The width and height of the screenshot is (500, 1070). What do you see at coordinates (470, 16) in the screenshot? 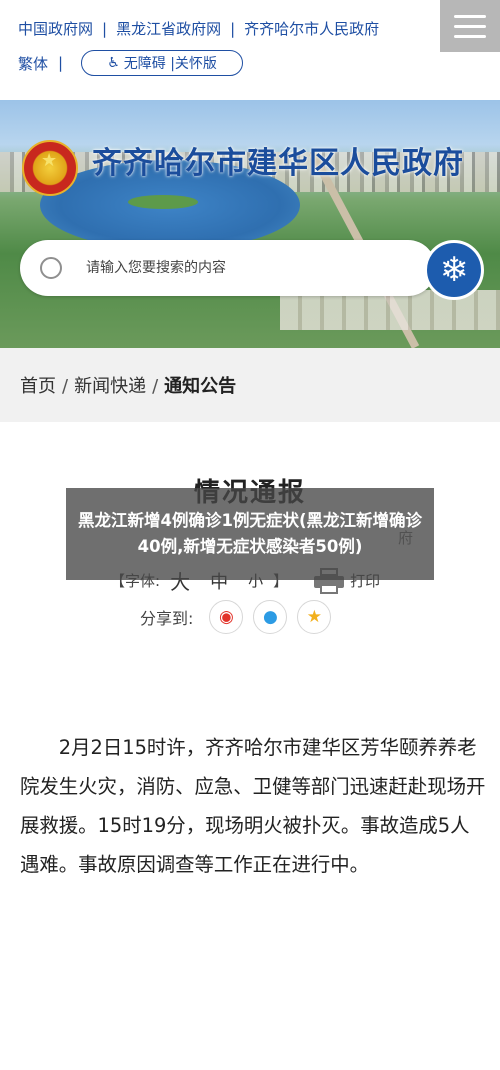
I see `hamburger-icon` at bounding box center [470, 16].